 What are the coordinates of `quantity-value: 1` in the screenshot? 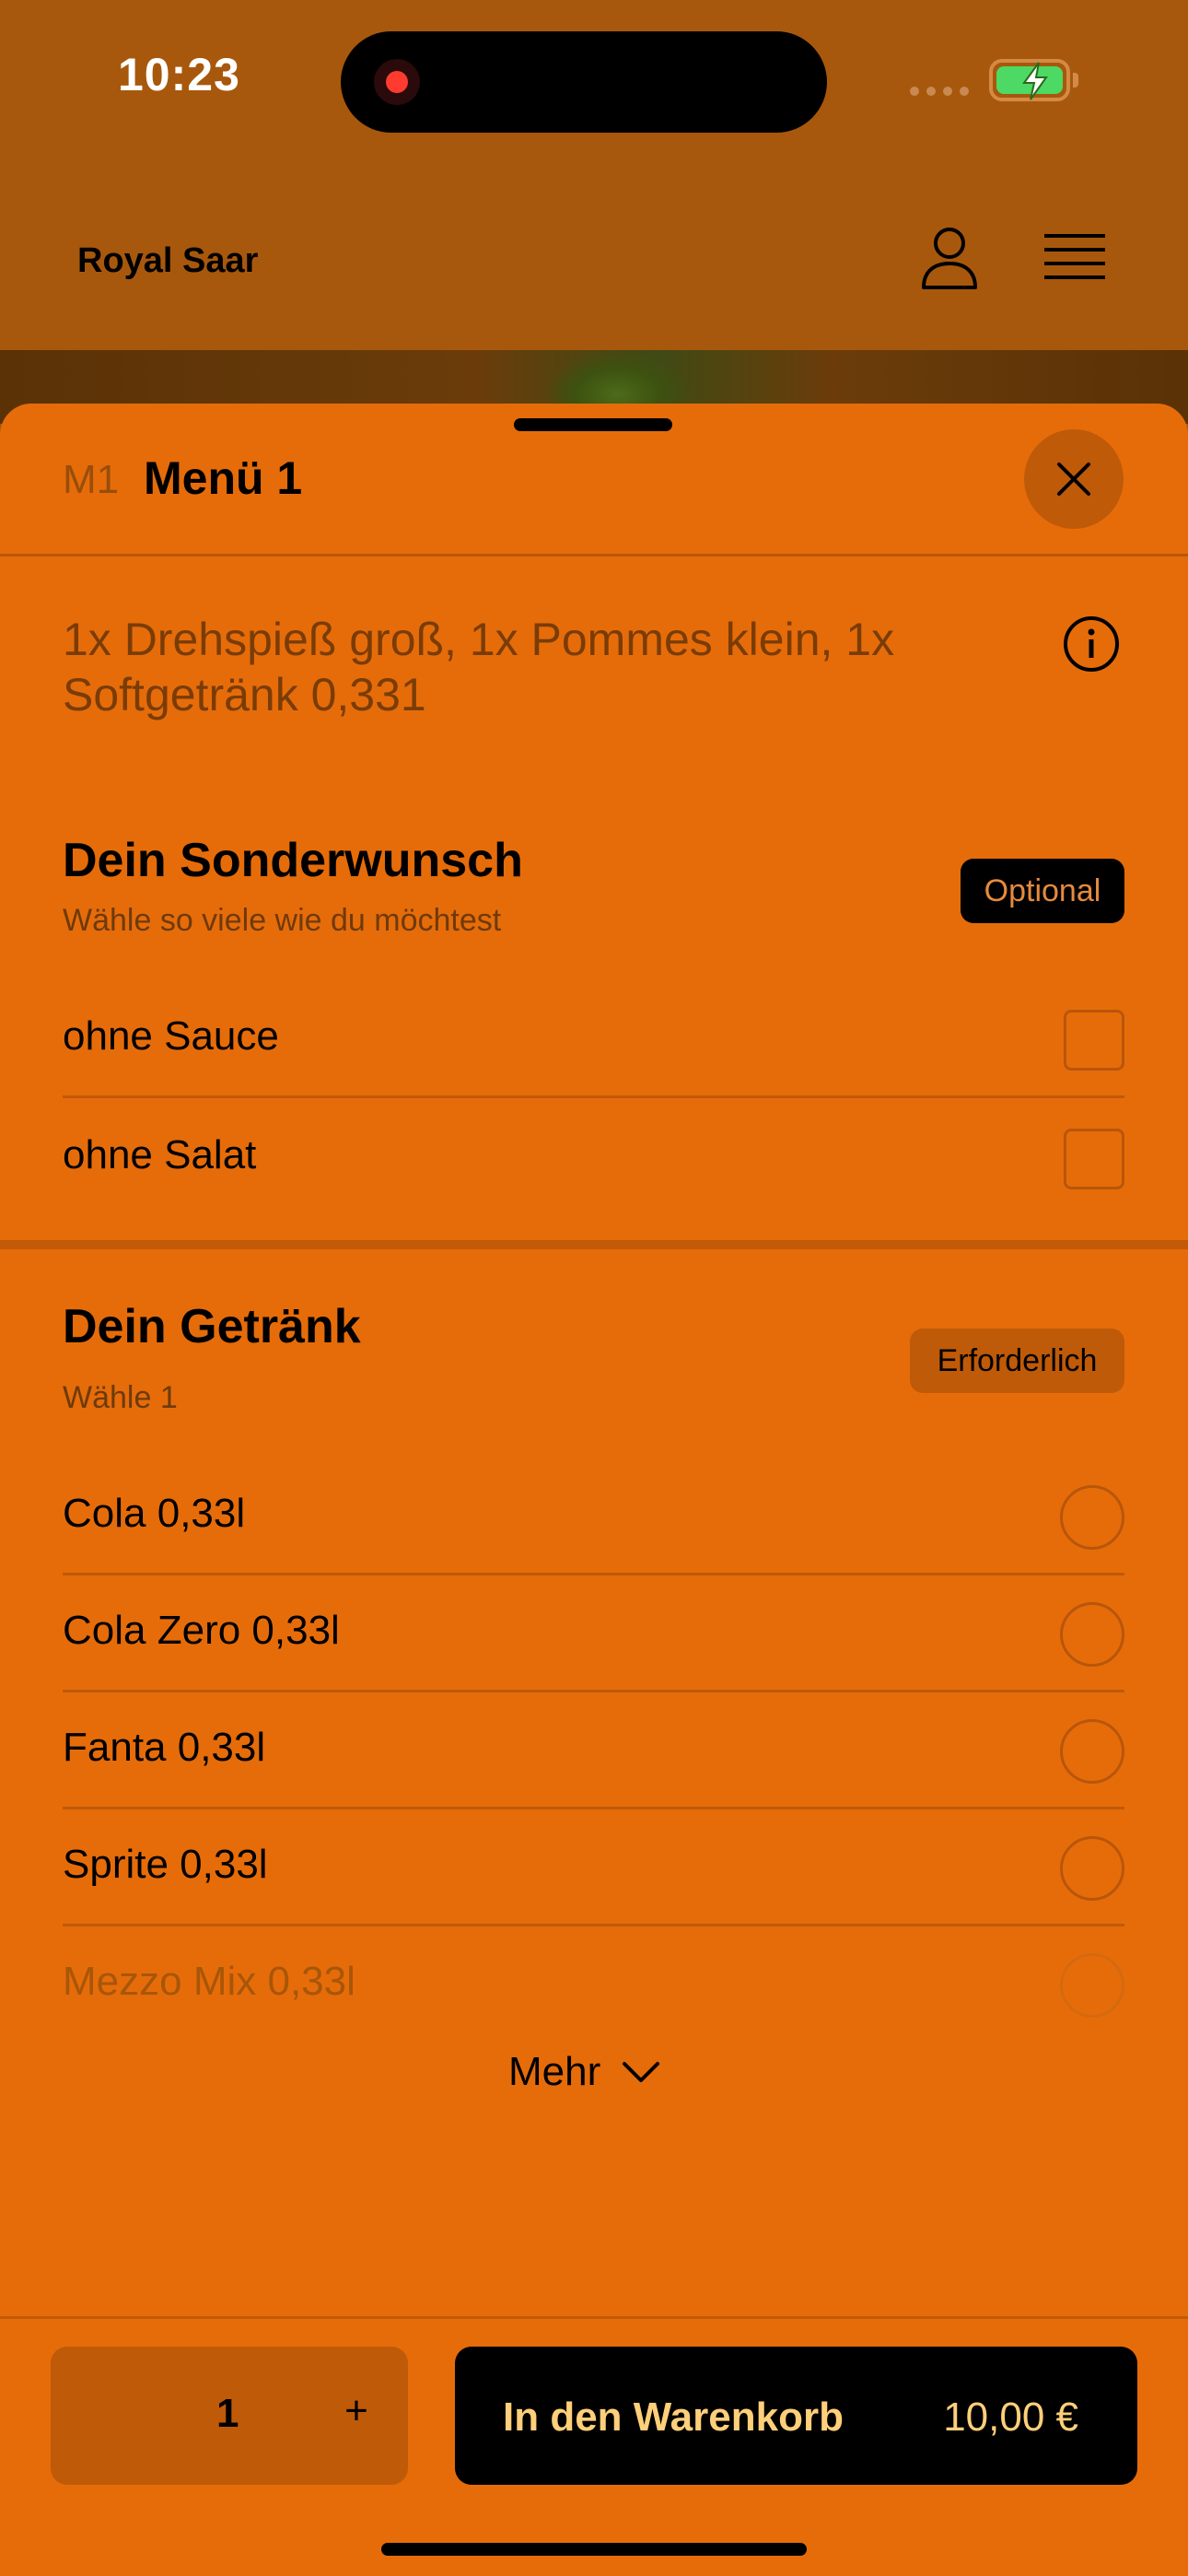 It's located at (227, 2413).